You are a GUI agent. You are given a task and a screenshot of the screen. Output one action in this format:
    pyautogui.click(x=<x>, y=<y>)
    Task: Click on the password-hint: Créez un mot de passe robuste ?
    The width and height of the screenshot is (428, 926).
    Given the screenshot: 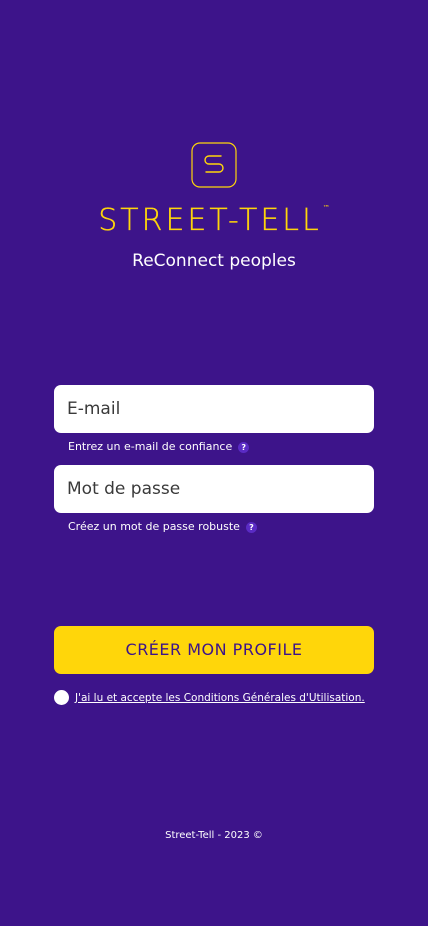 What is the action you would take?
    pyautogui.click(x=162, y=527)
    